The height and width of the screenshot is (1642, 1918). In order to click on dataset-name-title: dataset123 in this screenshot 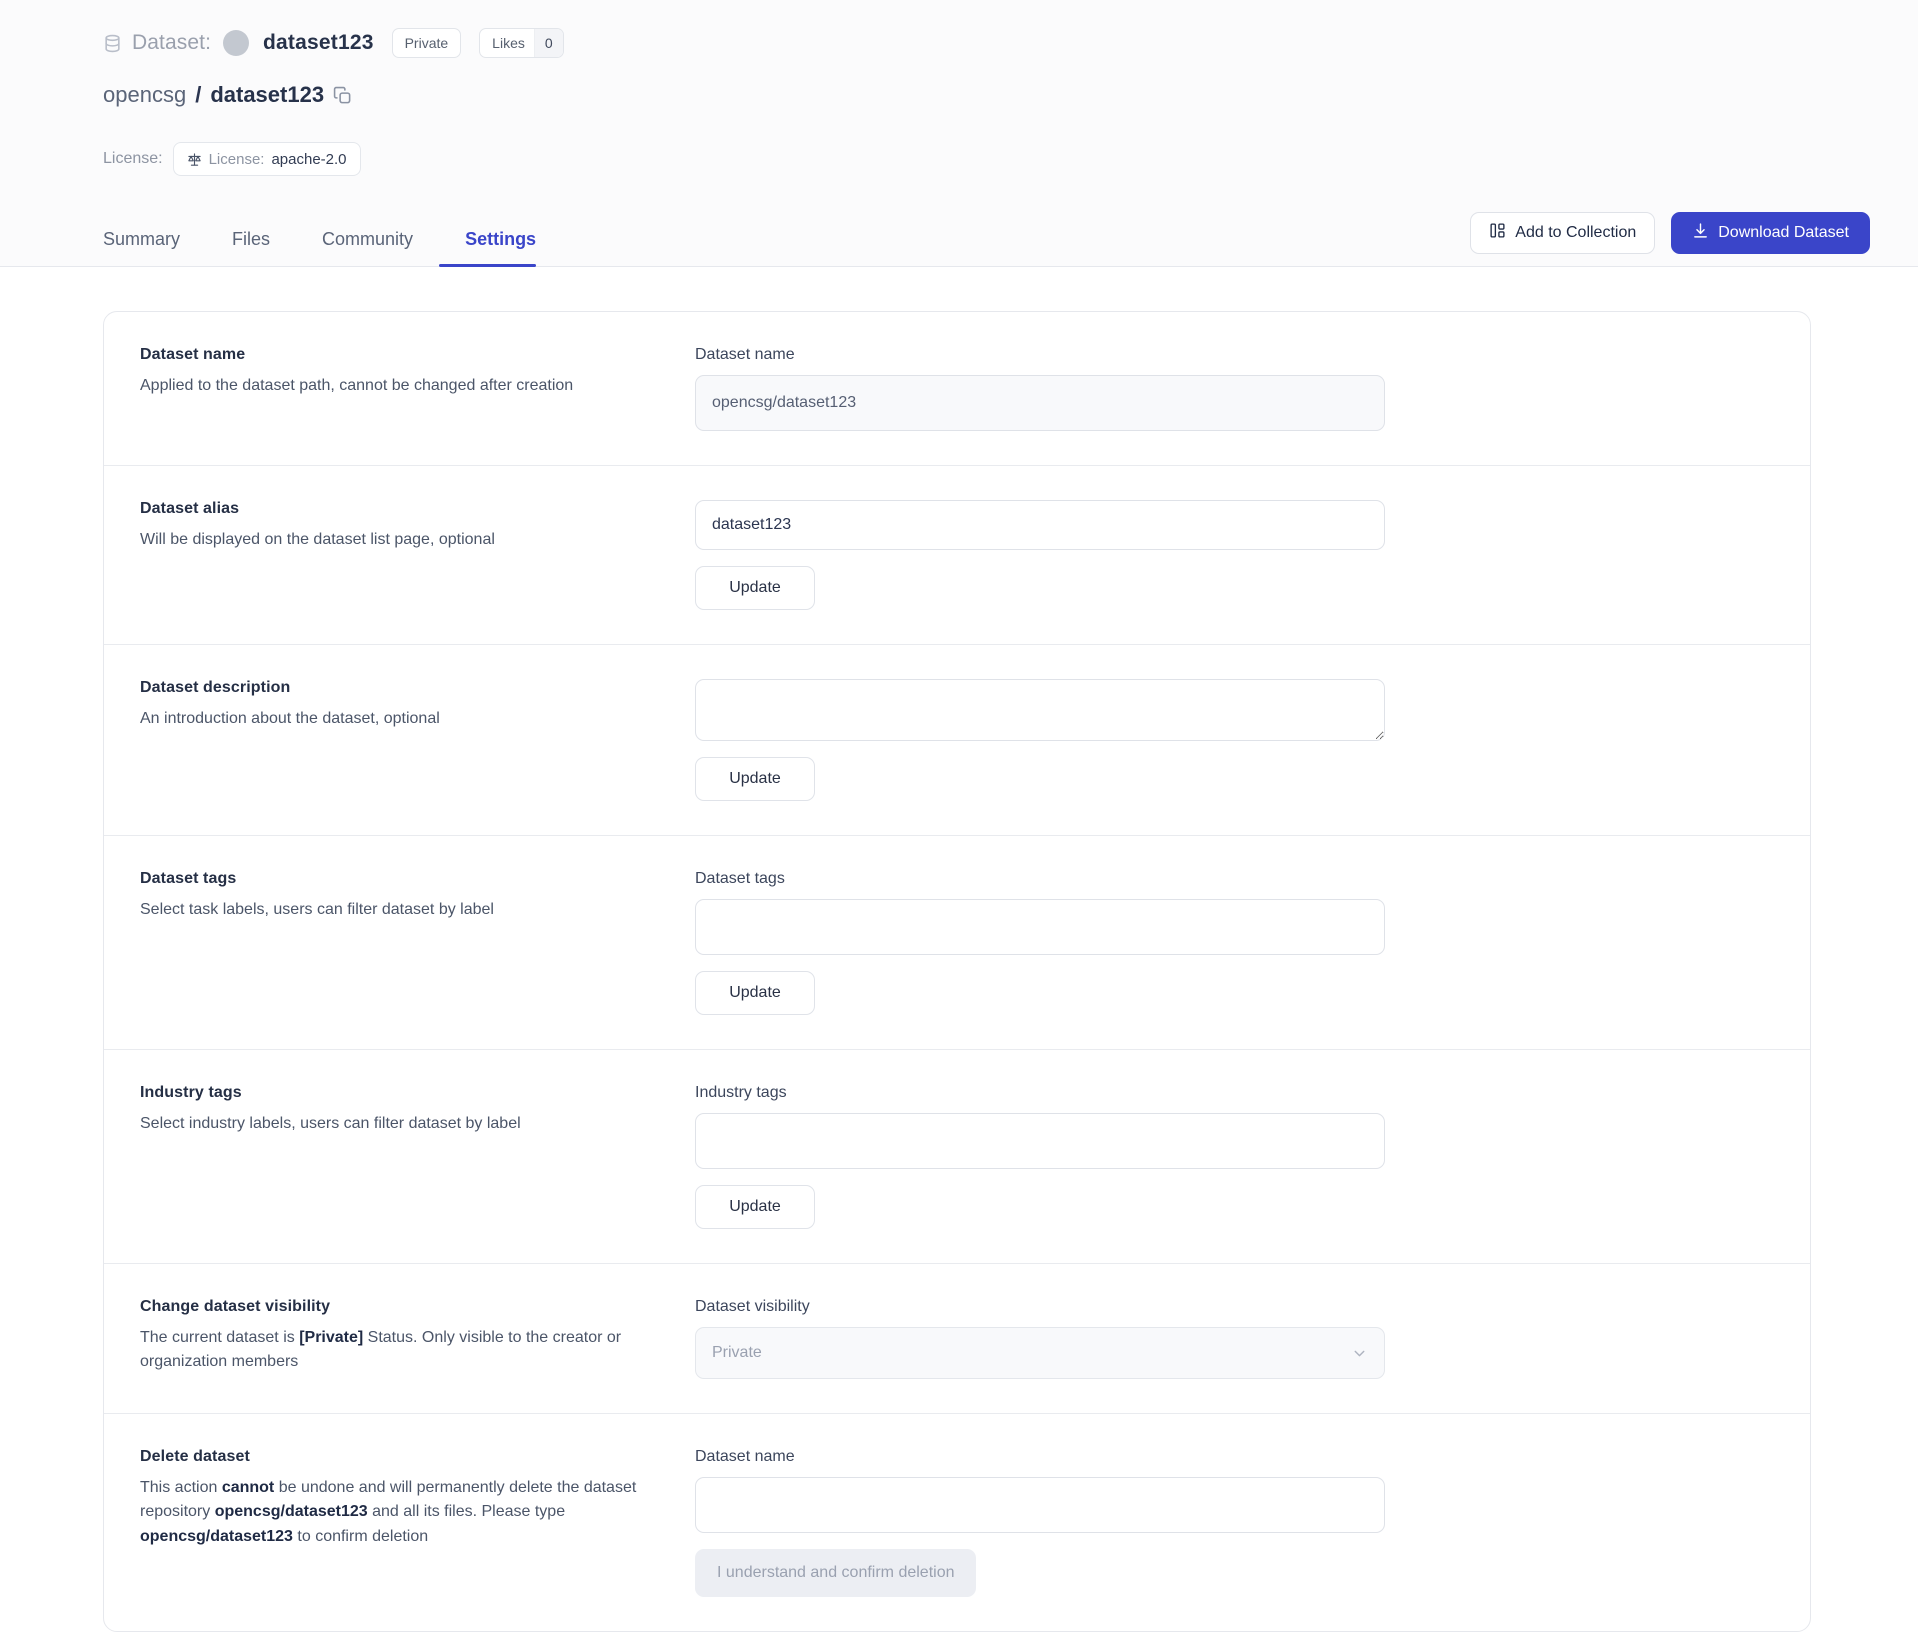, I will do `click(318, 42)`.